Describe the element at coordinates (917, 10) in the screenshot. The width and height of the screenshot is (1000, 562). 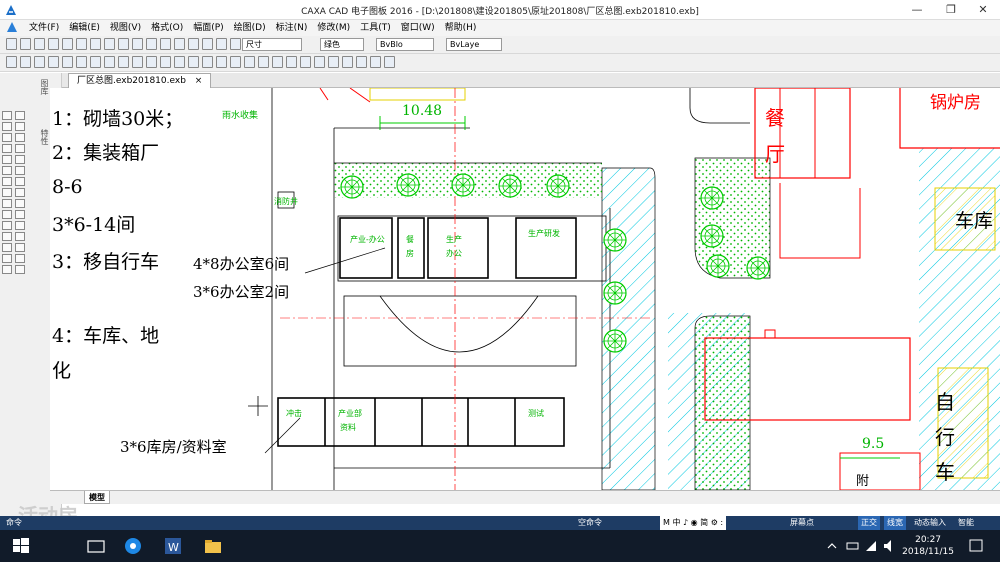
I see `minimize-button: —` at that location.